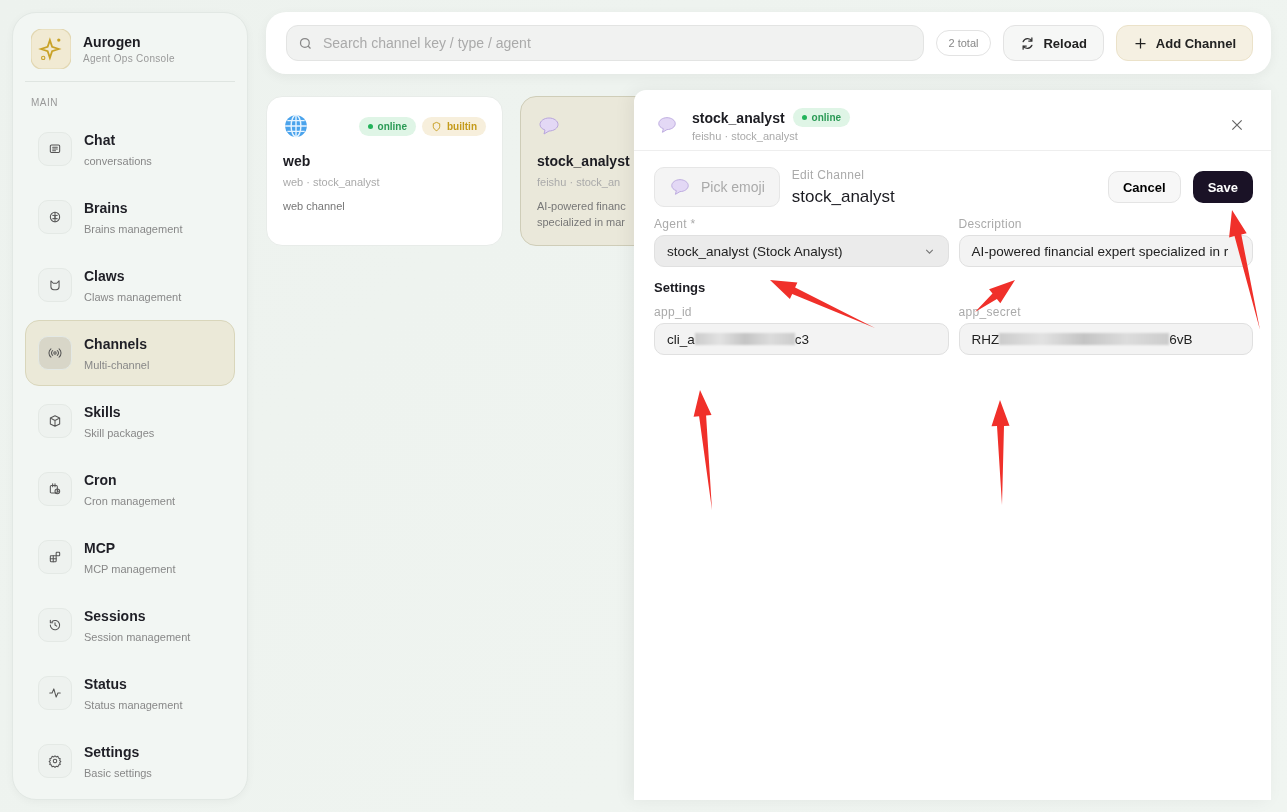  What do you see at coordinates (581, 222) in the screenshot?
I see `channel-description-line: specialized in mar` at bounding box center [581, 222].